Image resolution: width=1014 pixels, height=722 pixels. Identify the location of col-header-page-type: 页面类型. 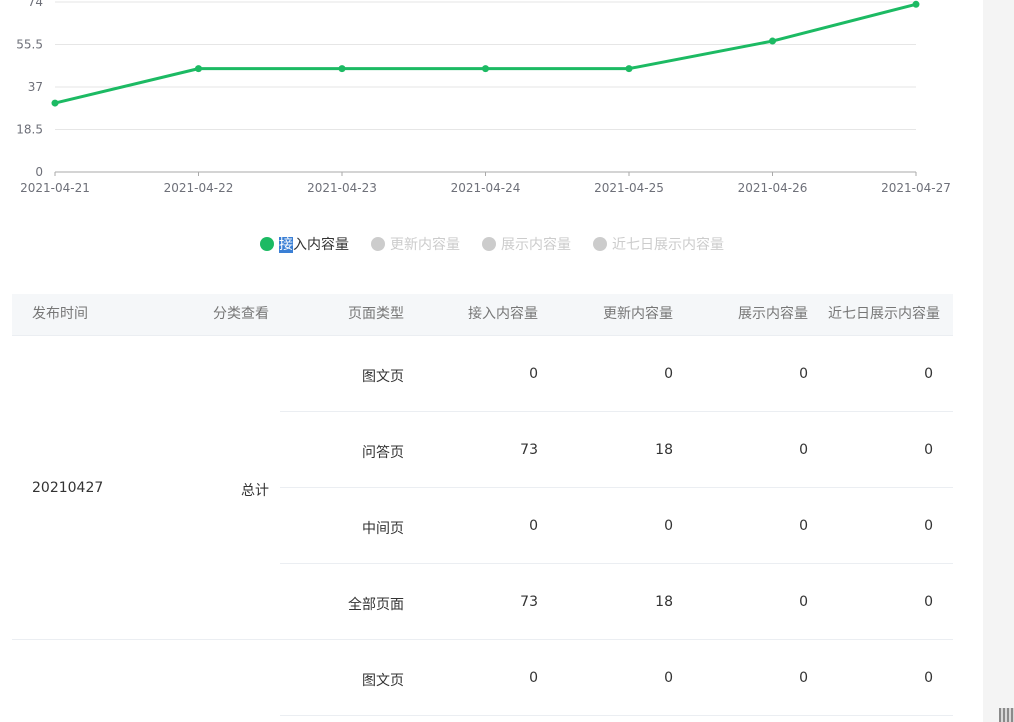
(376, 314).